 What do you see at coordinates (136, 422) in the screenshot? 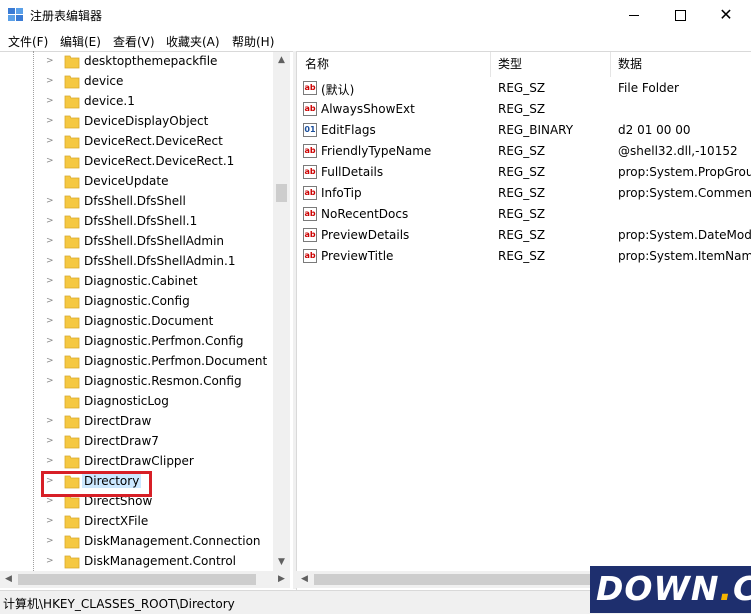
I see `tree-item: > DirectDraw` at bounding box center [136, 422].